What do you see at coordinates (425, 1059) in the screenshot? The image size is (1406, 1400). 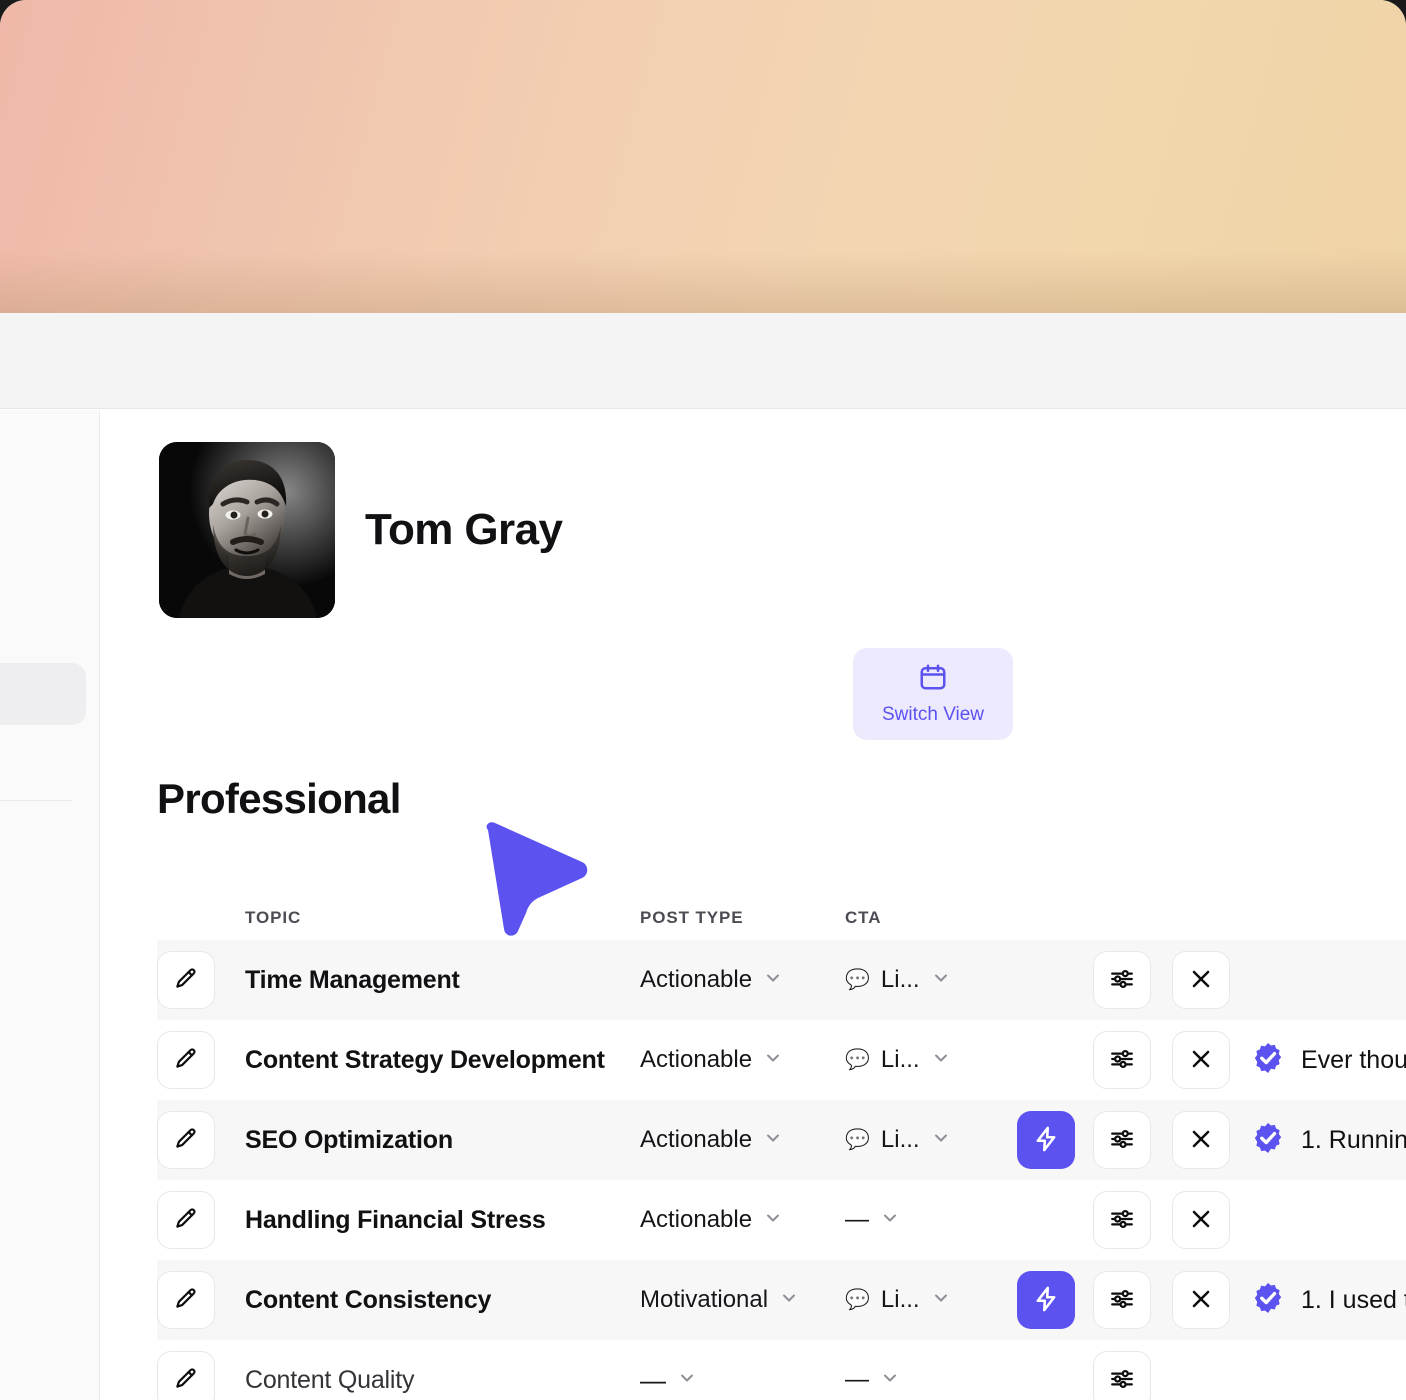 I see `topic-label: Content Strategy Development` at bounding box center [425, 1059].